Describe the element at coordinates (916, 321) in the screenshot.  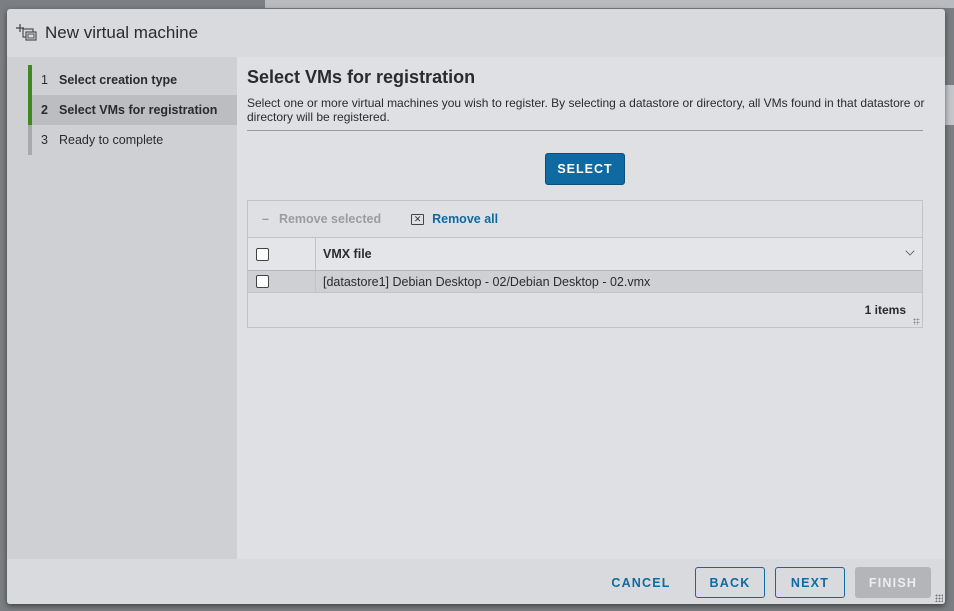
I see `grid-resize-handle` at that location.